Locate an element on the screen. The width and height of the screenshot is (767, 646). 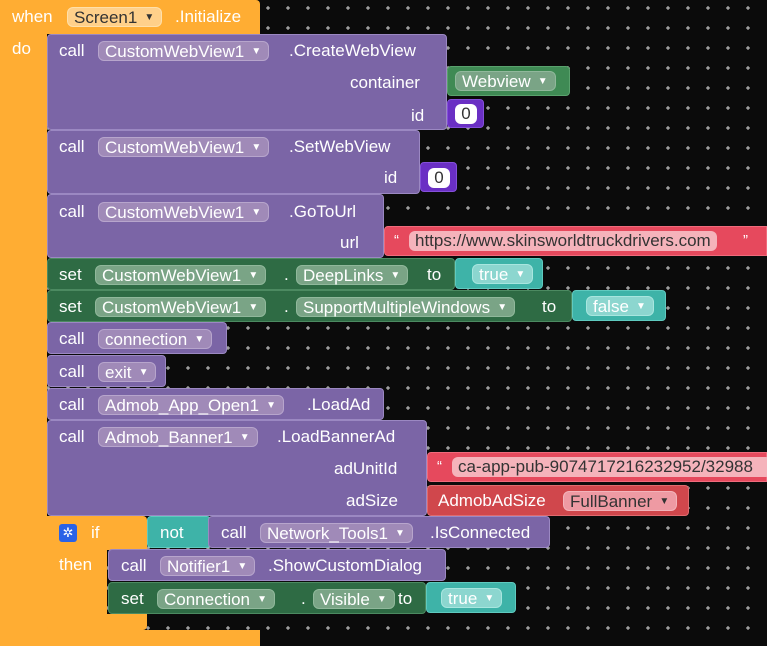
call-exit-procedure-block: call exit ▼ is located at coordinates (106, 371).